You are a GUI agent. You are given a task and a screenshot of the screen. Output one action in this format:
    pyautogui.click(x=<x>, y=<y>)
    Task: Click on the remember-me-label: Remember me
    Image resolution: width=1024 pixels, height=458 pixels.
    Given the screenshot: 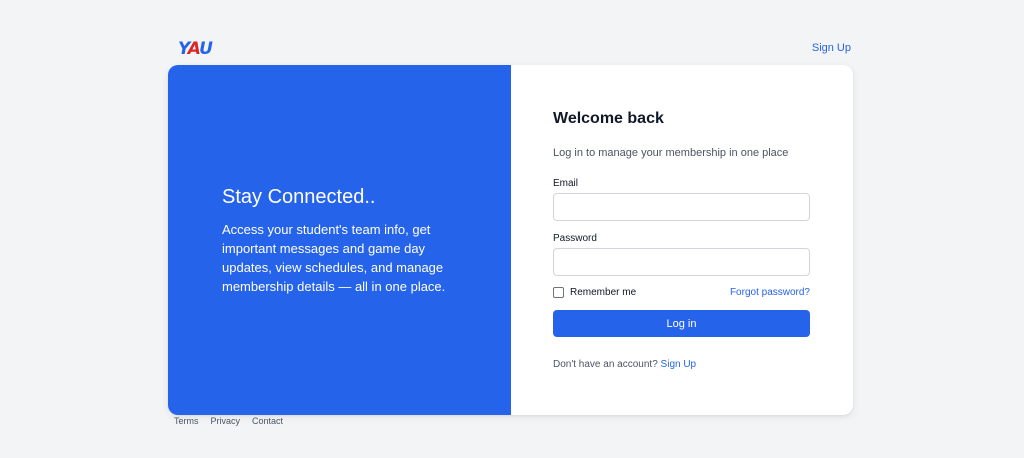 What is the action you would take?
    pyautogui.click(x=603, y=292)
    